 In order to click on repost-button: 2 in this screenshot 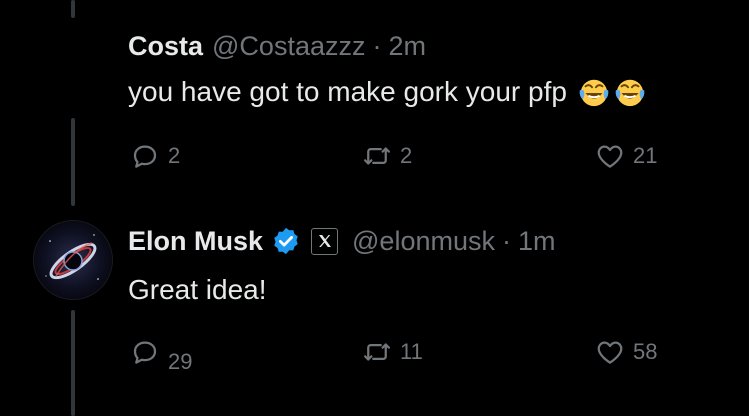, I will do `click(387, 156)`.